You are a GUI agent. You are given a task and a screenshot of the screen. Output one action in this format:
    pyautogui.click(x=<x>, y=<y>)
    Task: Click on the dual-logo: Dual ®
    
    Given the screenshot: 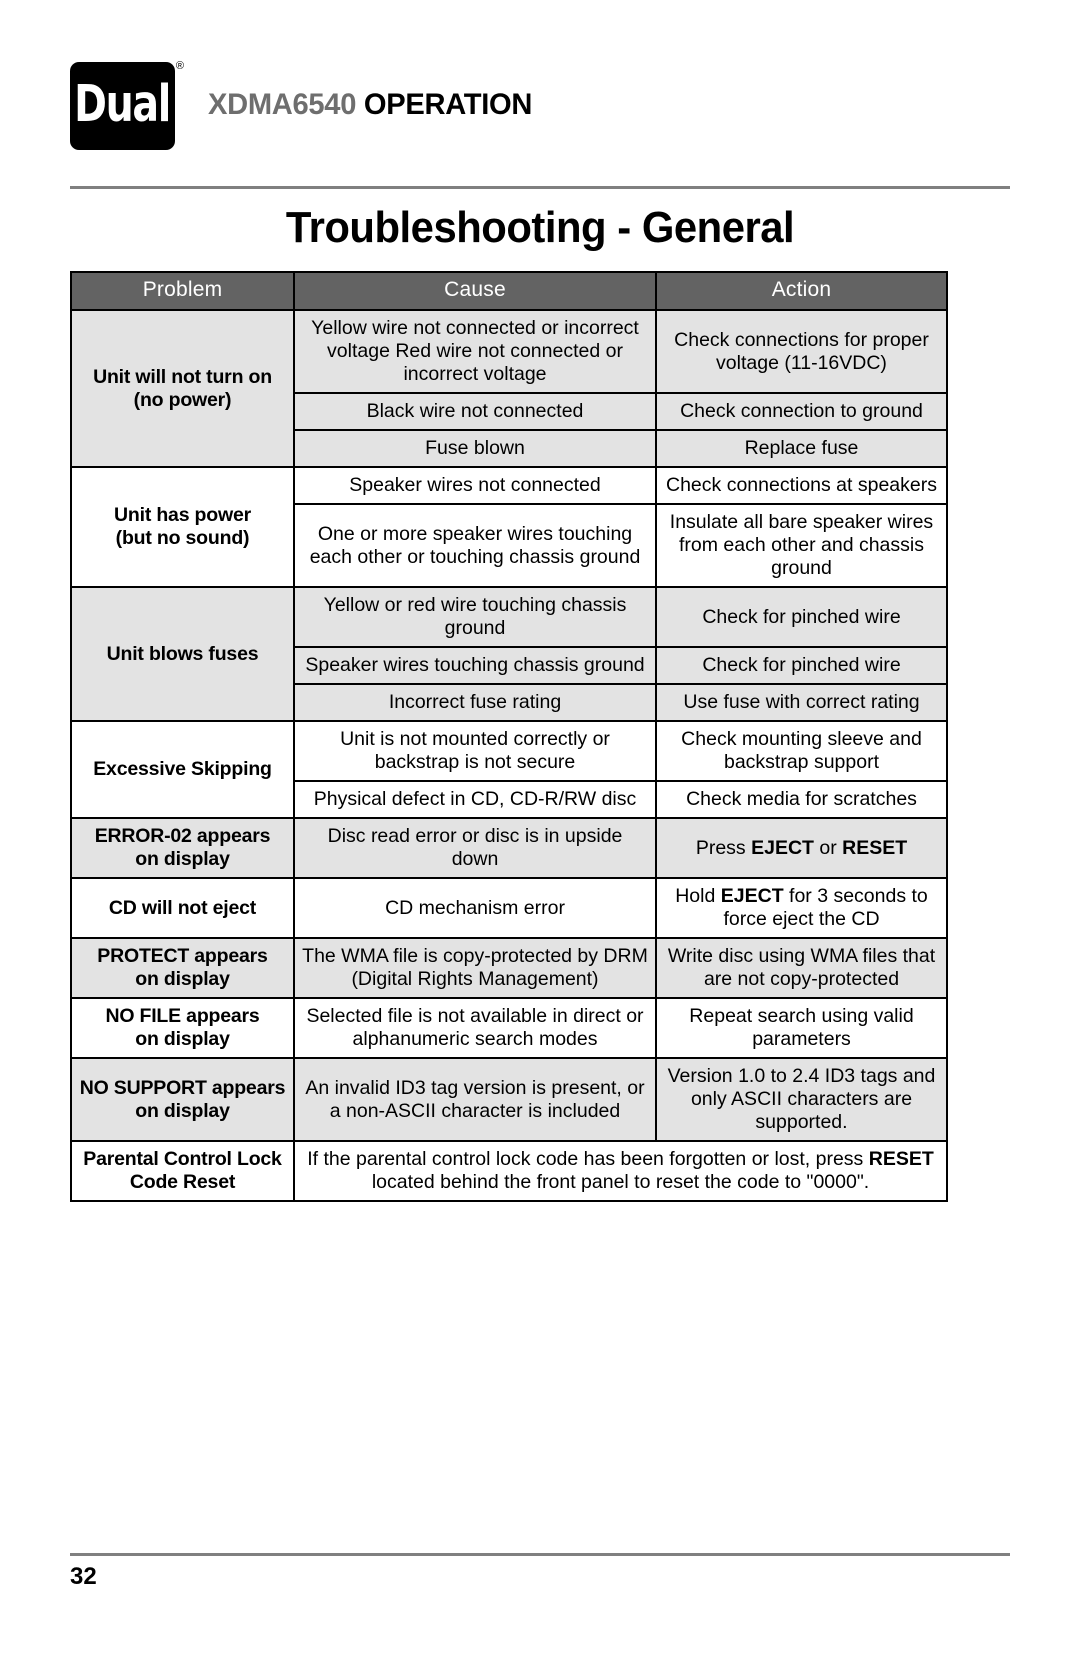 What is the action you would take?
    pyautogui.click(x=127, y=105)
    